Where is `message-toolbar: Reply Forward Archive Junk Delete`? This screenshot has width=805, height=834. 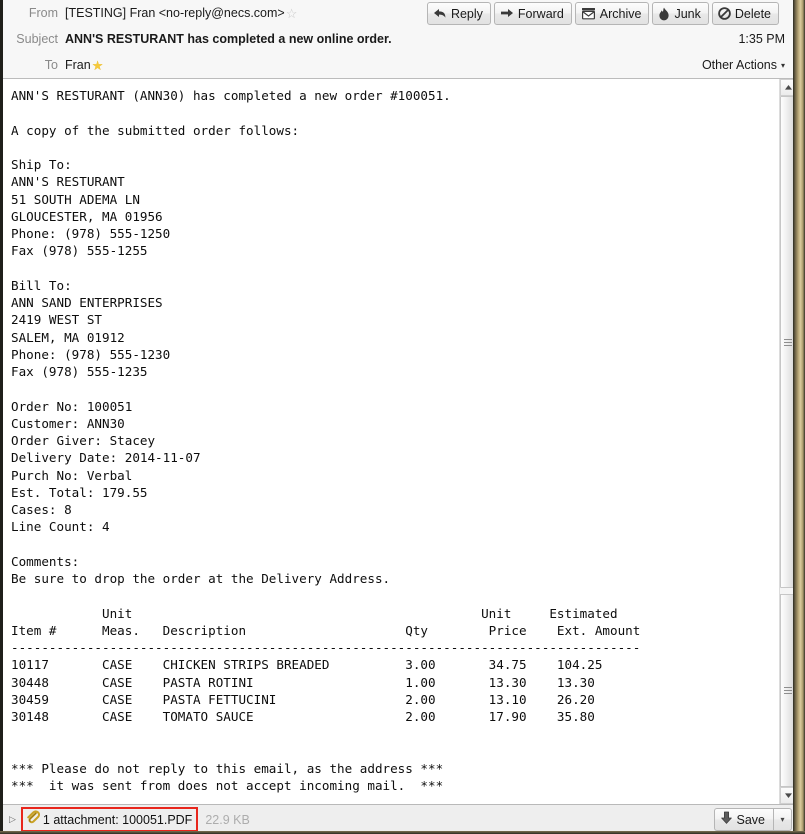
message-toolbar: Reply Forward Archive Junk Delete is located at coordinates (602, 13).